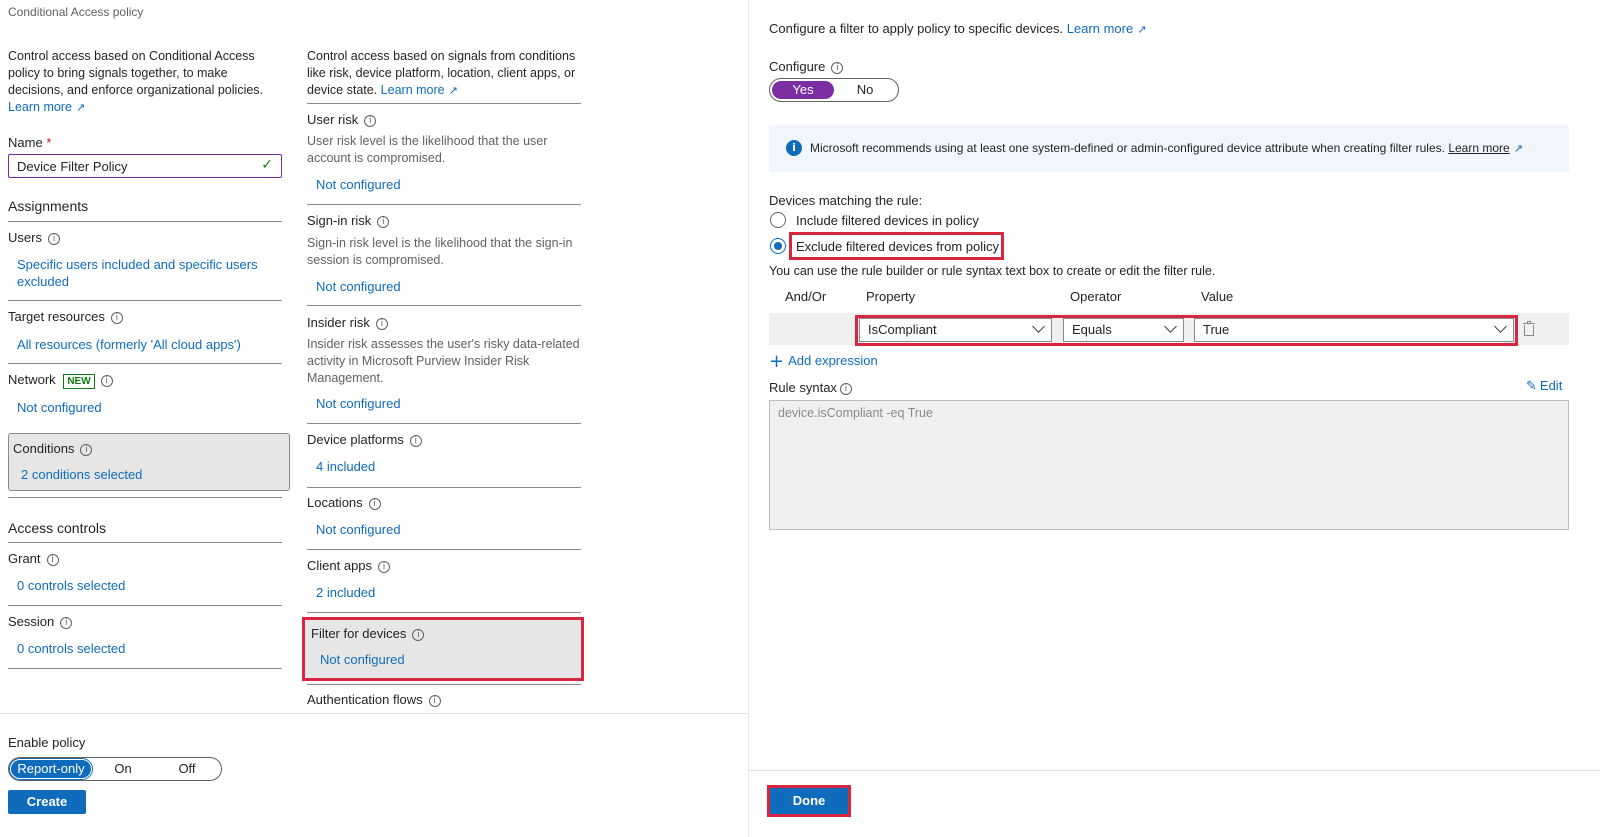 The image size is (1600, 837). I want to click on target-resources-label: Target resources i, so click(65, 316).